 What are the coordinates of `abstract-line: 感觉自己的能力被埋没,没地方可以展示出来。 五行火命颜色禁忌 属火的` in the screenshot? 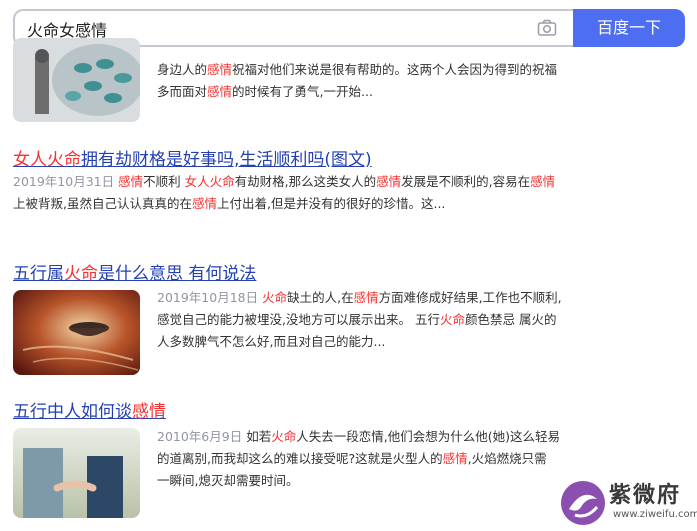 It's located at (359, 320).